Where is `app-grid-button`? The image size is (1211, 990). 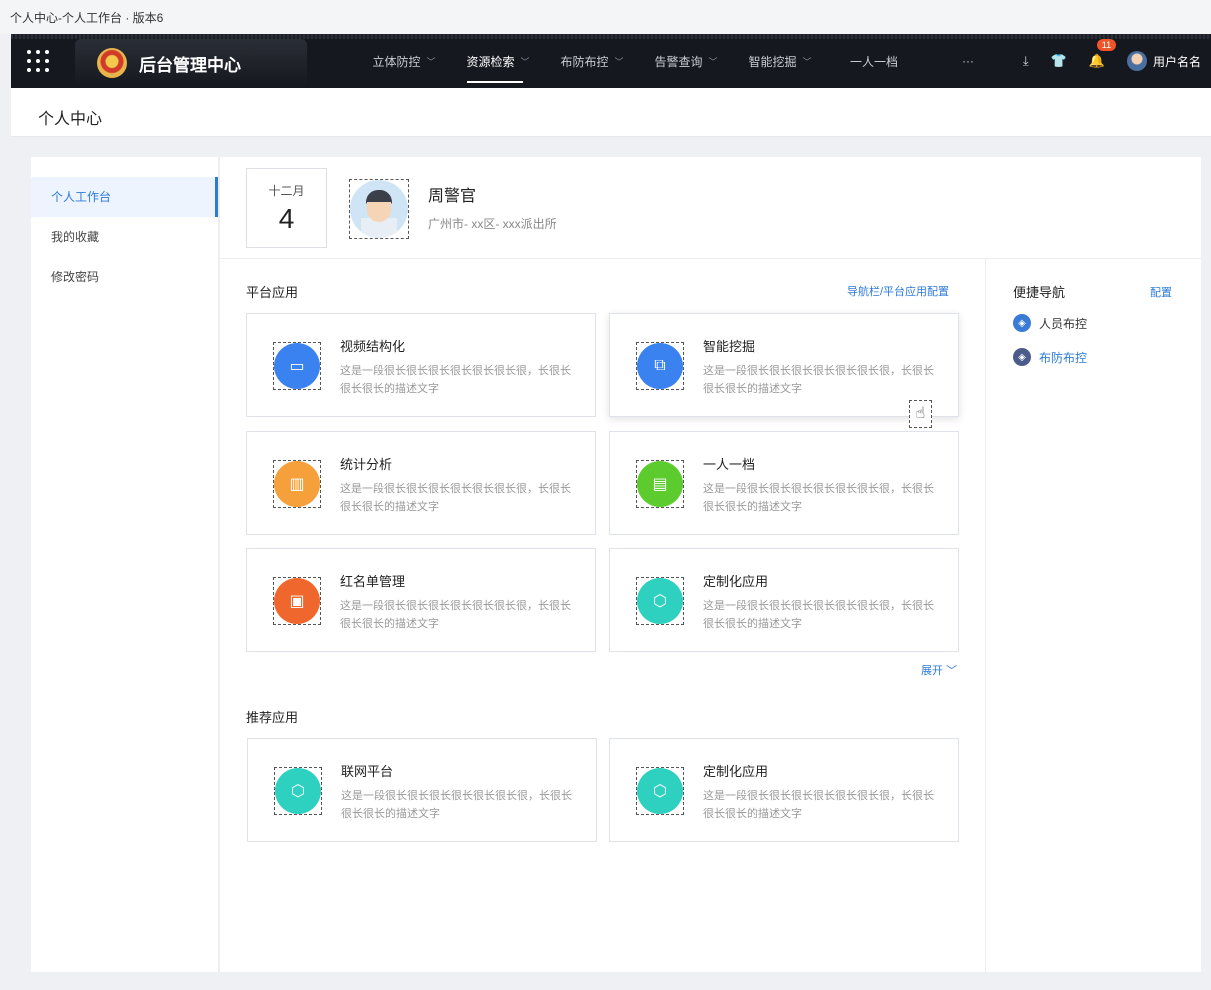
app-grid-button is located at coordinates (38, 61).